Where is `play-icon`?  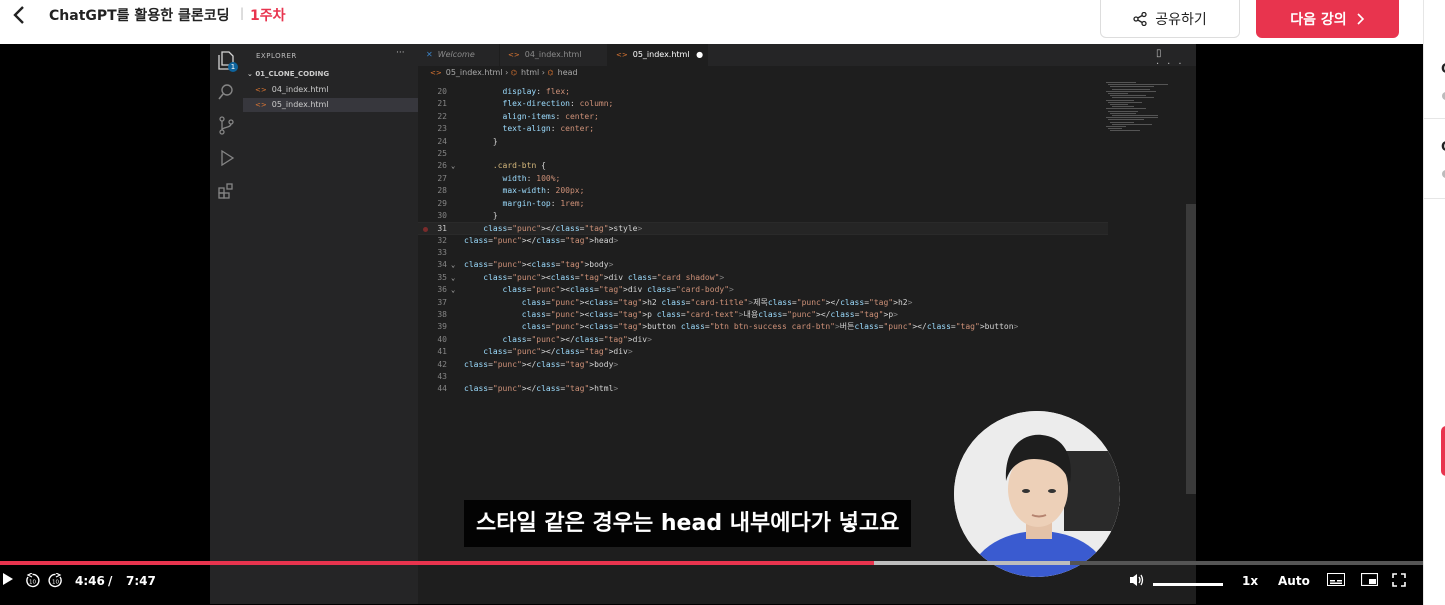
play-icon is located at coordinates (8, 581).